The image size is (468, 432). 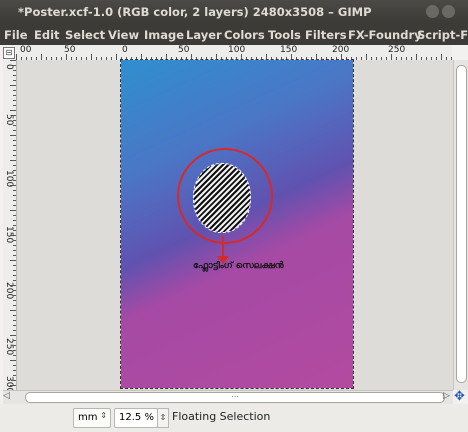 What do you see at coordinates (448, 11) in the screenshot?
I see `close-button` at bounding box center [448, 11].